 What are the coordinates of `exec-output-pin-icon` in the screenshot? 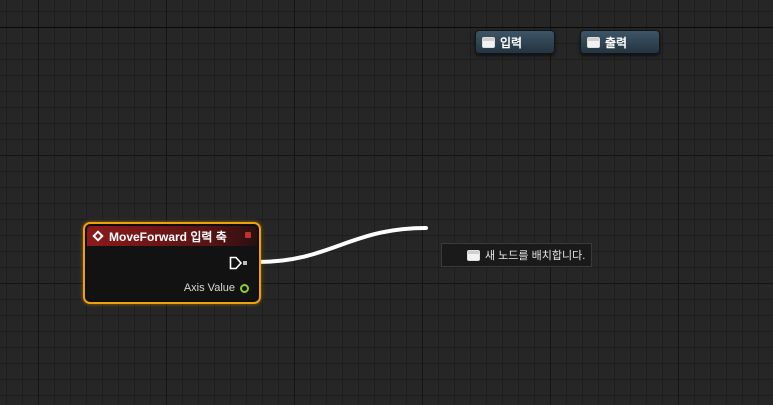 It's located at (239, 263).